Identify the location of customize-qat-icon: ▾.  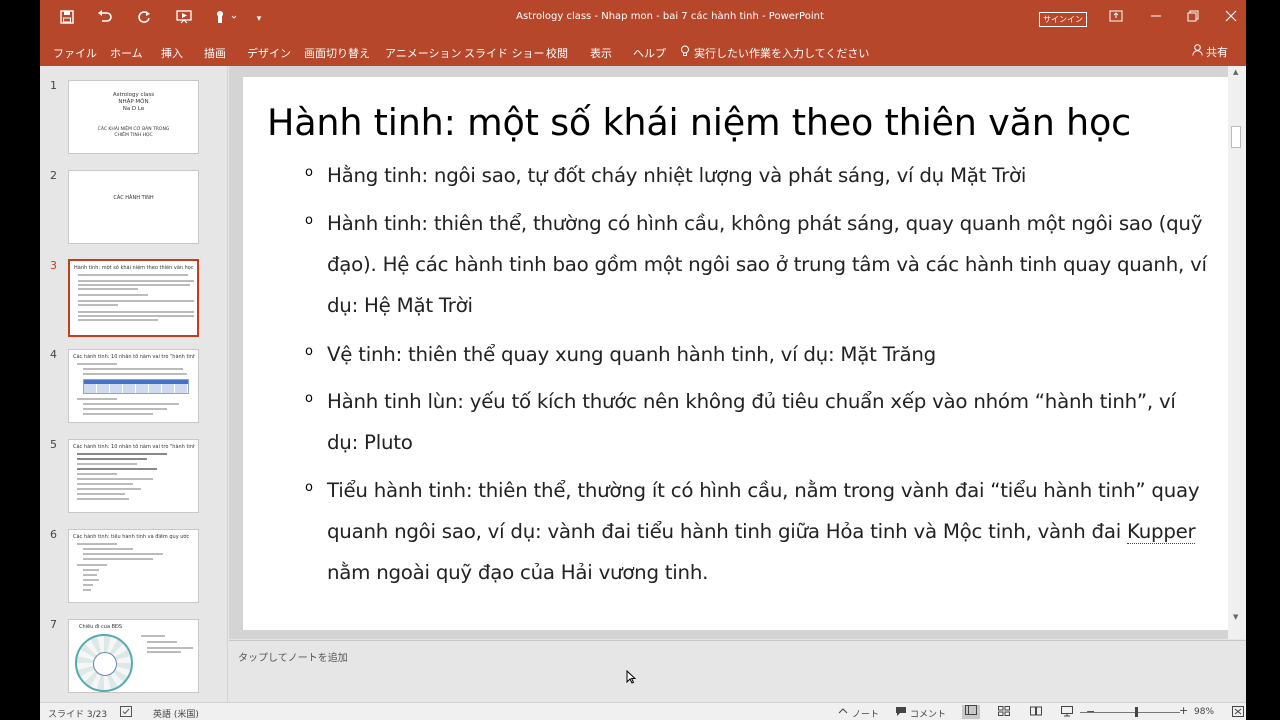
(259, 19).